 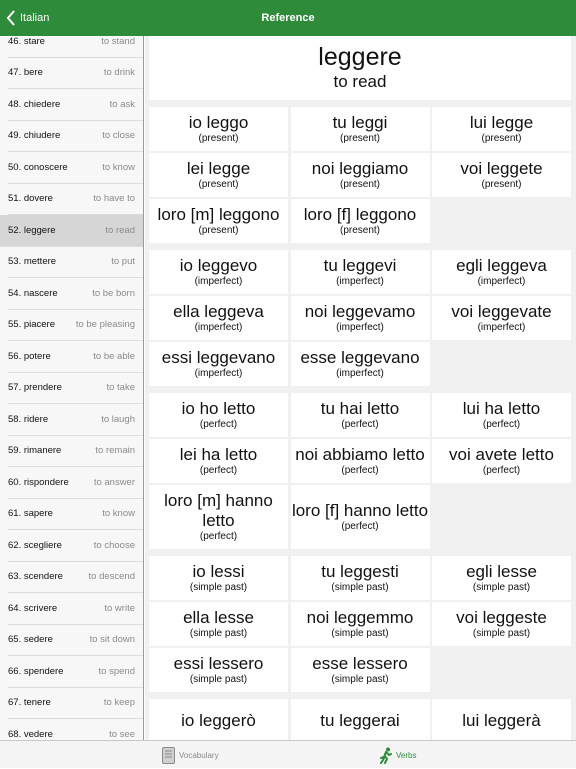 What do you see at coordinates (35, 577) in the screenshot?
I see `sidebar-verb-word: 63. scendere` at bounding box center [35, 577].